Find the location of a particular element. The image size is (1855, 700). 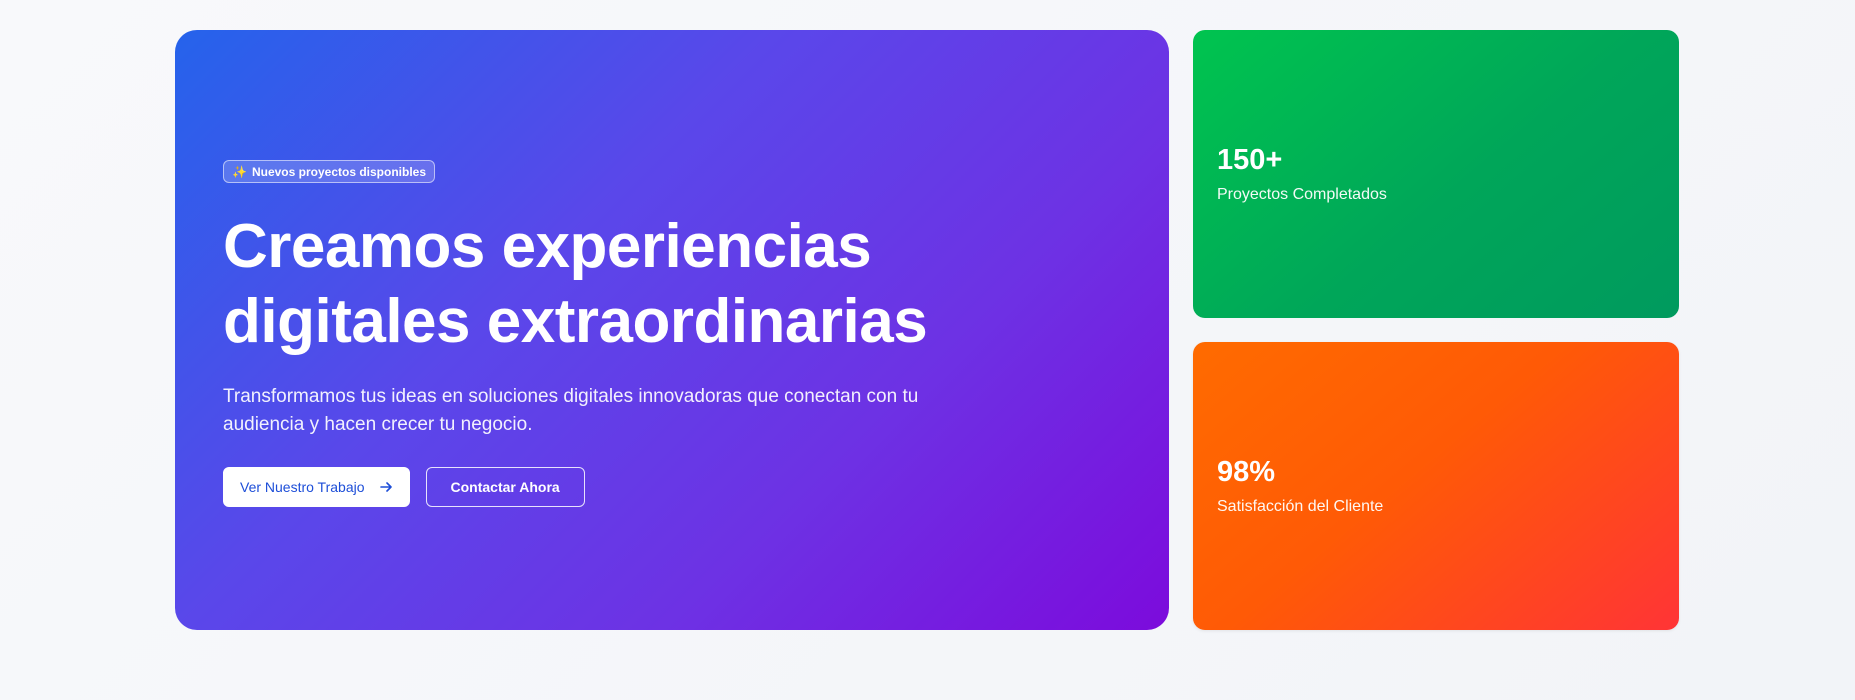

sparkles-icon: ✨ is located at coordinates (239, 171).